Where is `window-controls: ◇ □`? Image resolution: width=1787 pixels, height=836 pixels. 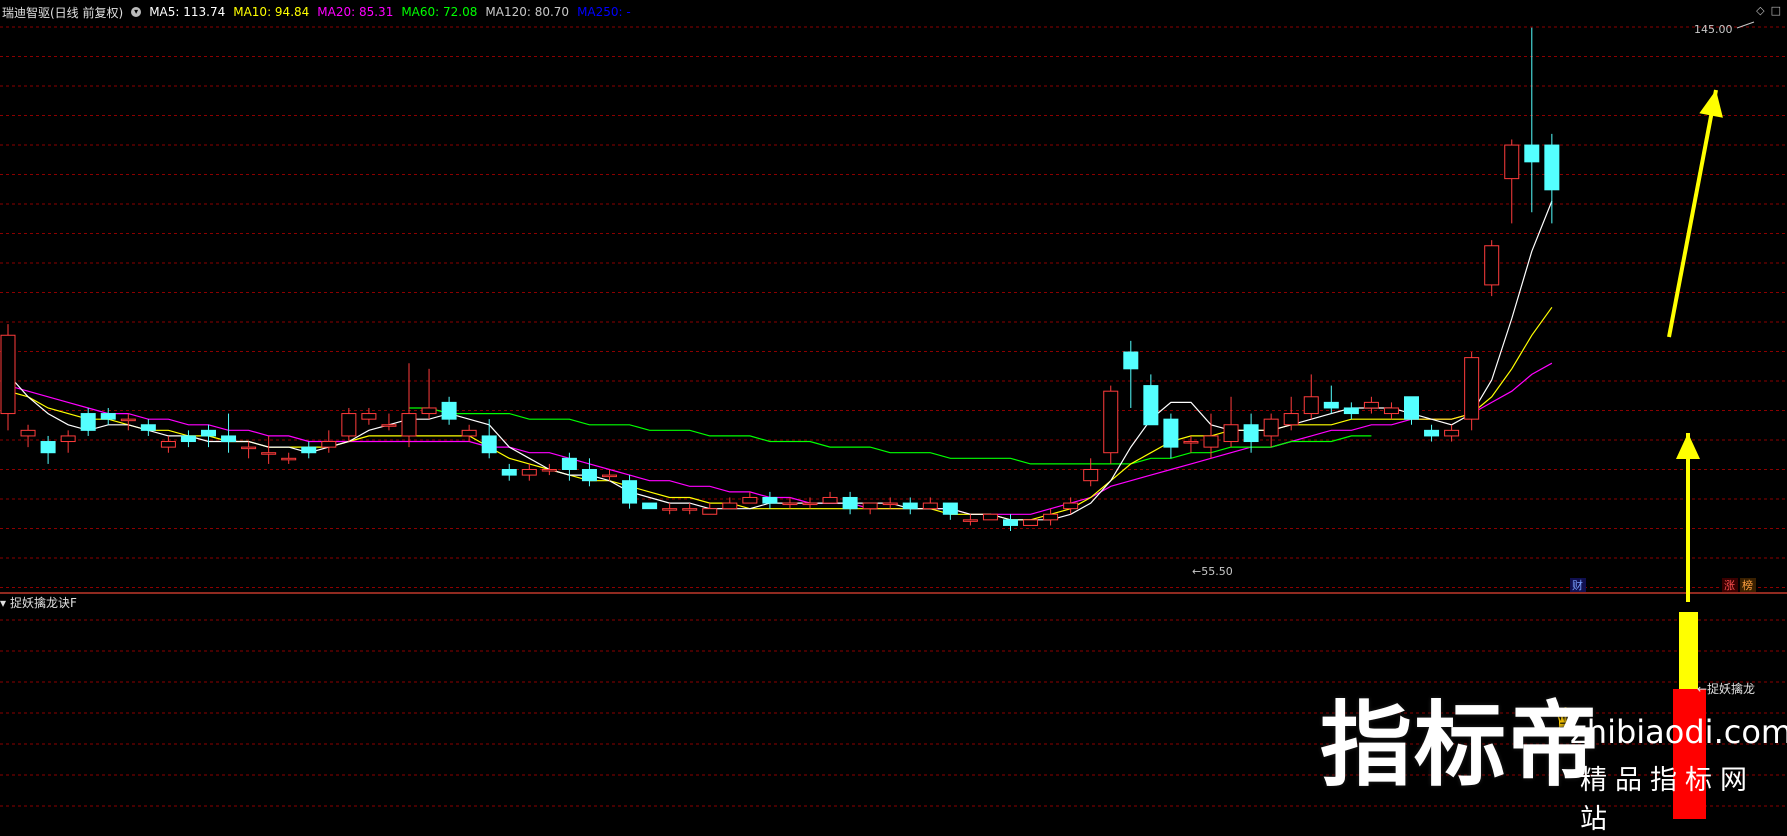
window-controls: ◇ □ is located at coordinates (1768, 10).